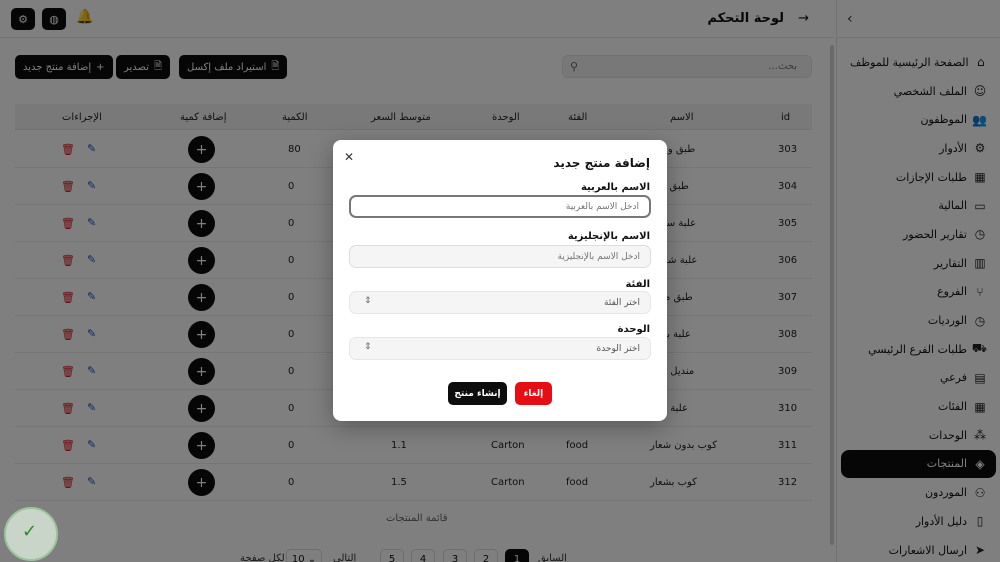 Image resolution: width=1000 pixels, height=562 pixels. I want to click on unit-label: الوحدة, so click(633, 329).